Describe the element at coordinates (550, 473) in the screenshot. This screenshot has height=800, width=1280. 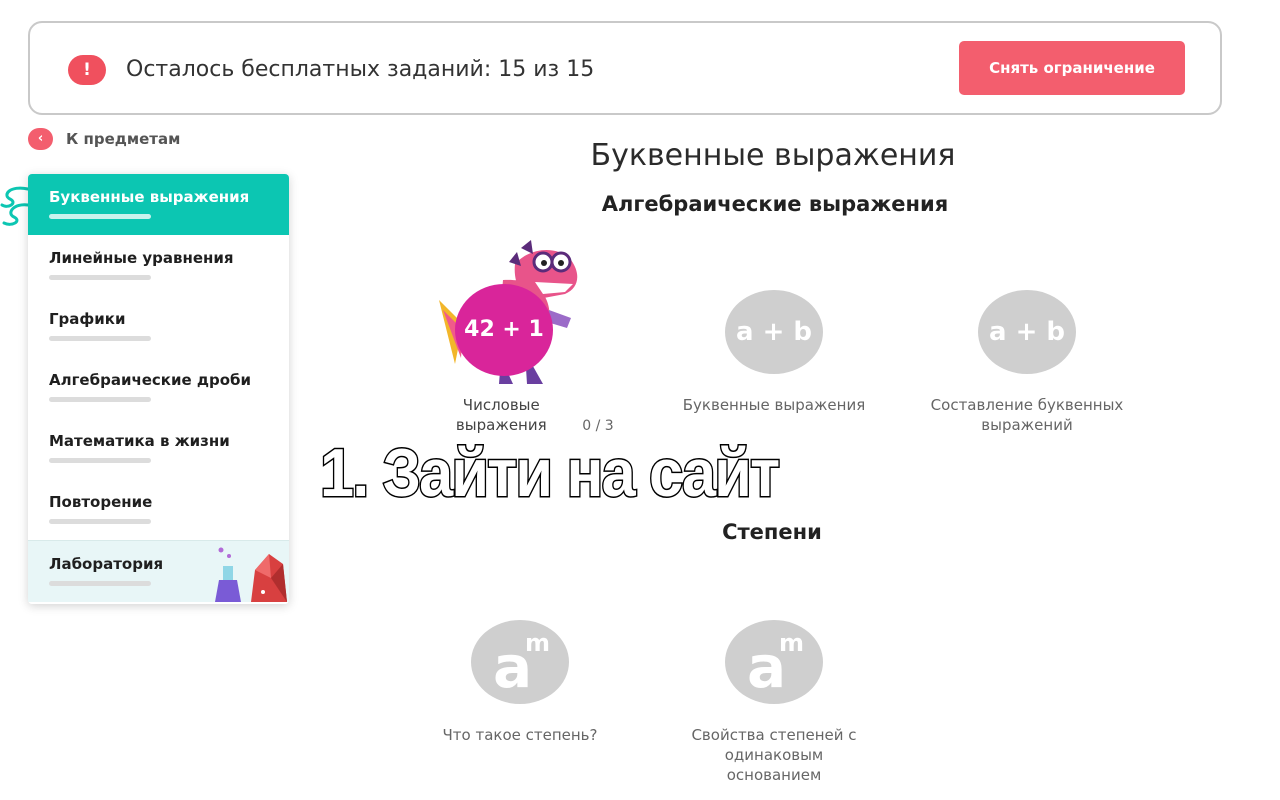
I see `overlay-caption: 1. Зайти на сайт` at that location.